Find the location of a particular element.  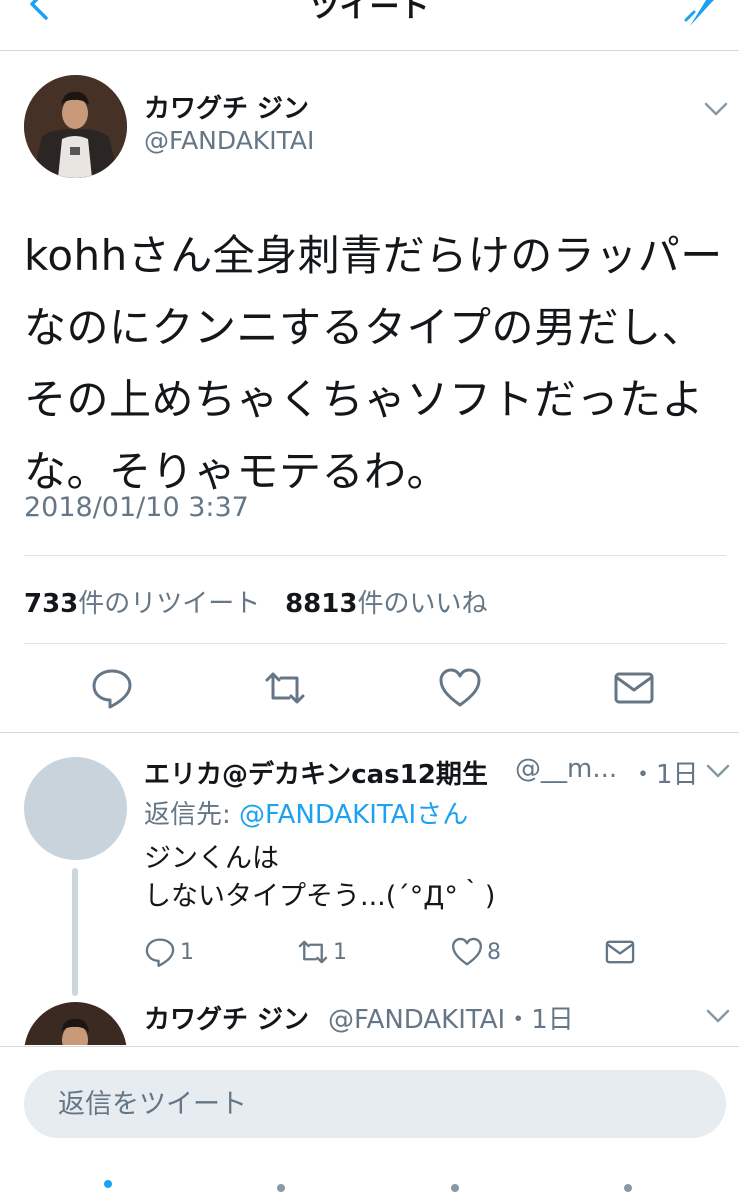

like-count: 8813 is located at coordinates (321, 604).